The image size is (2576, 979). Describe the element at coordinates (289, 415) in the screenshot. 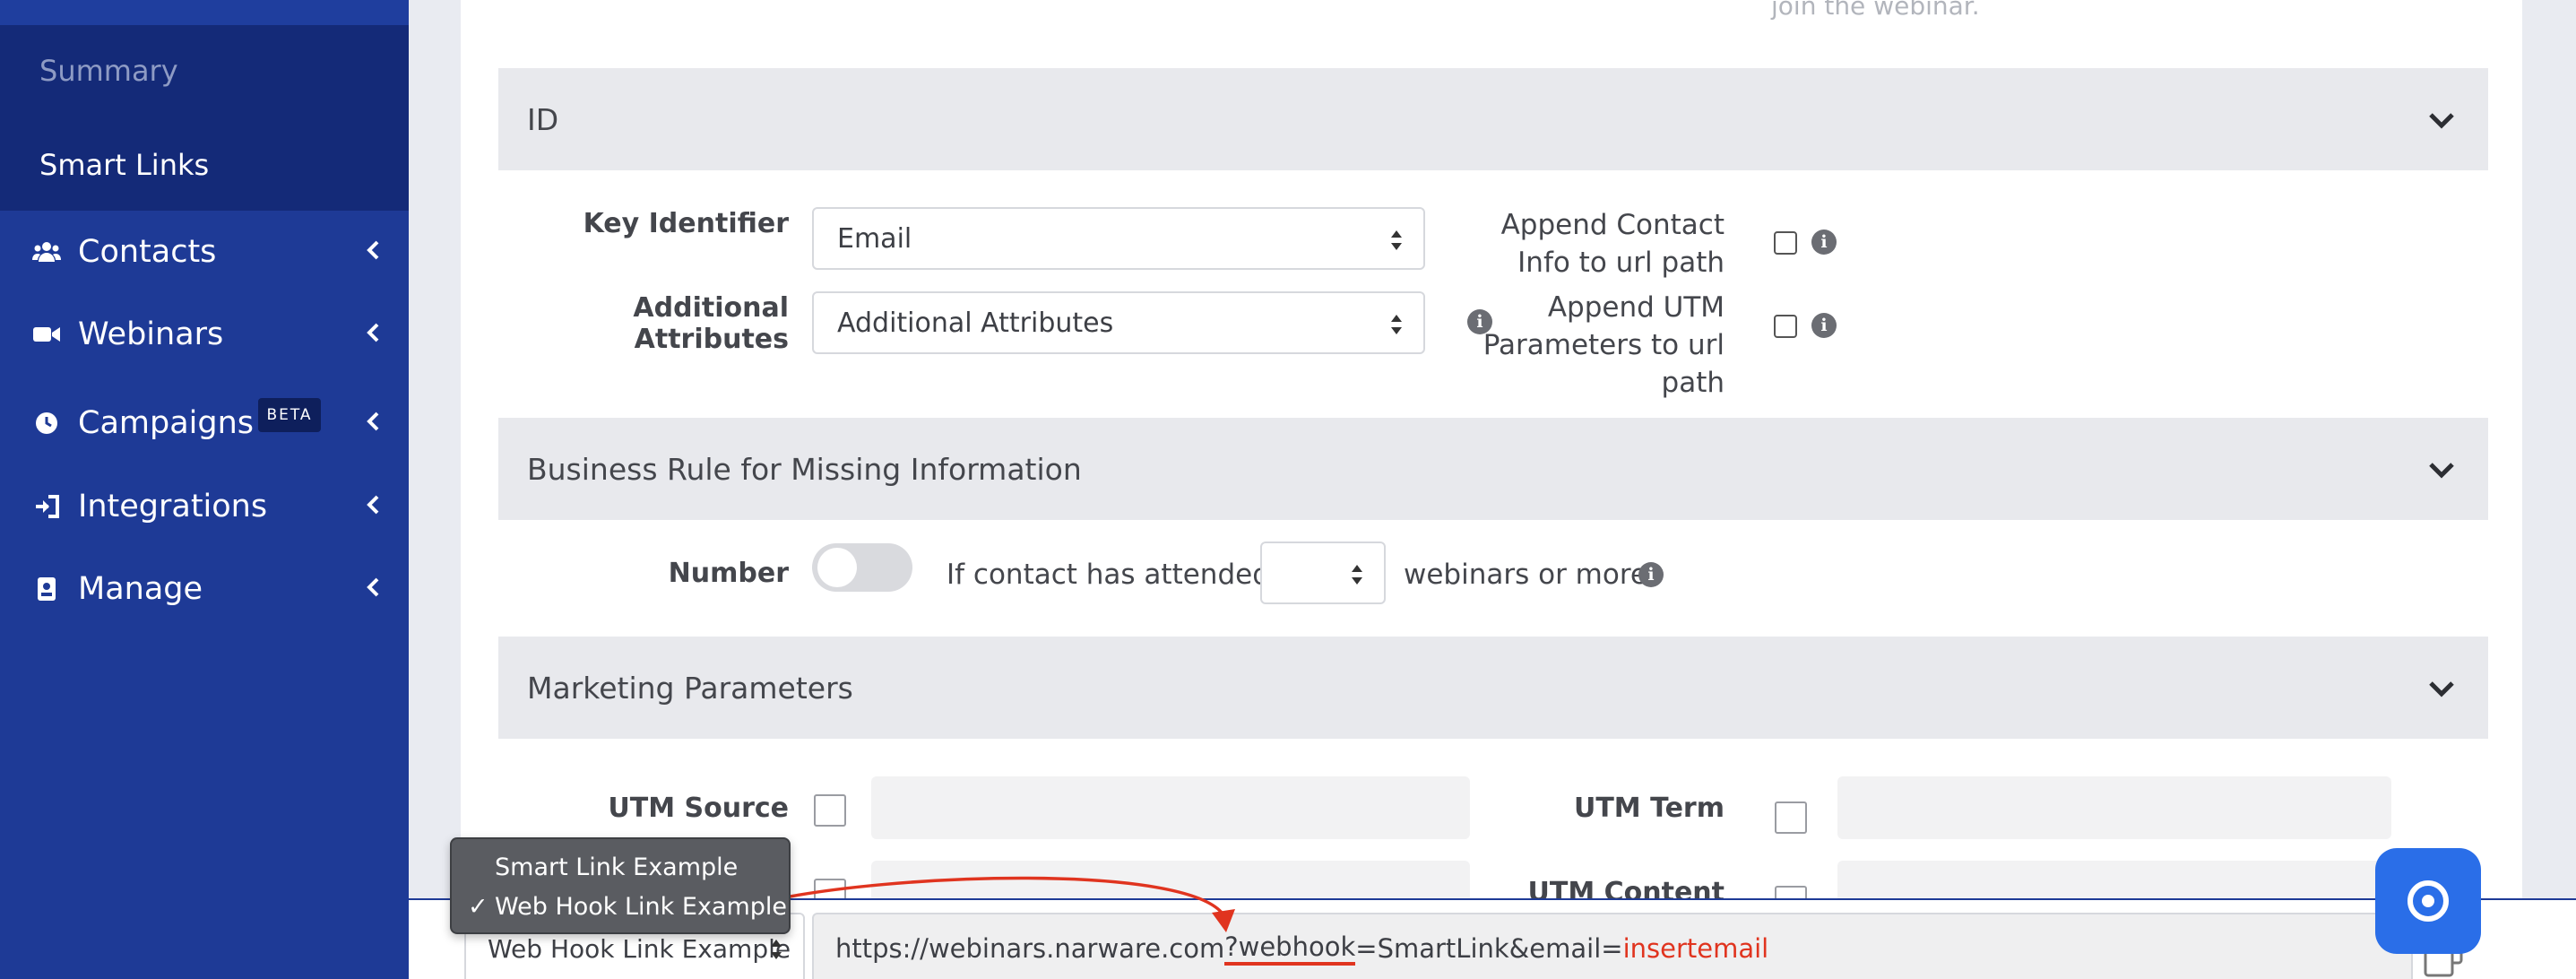

I see `beta-badge: BETA` at that location.